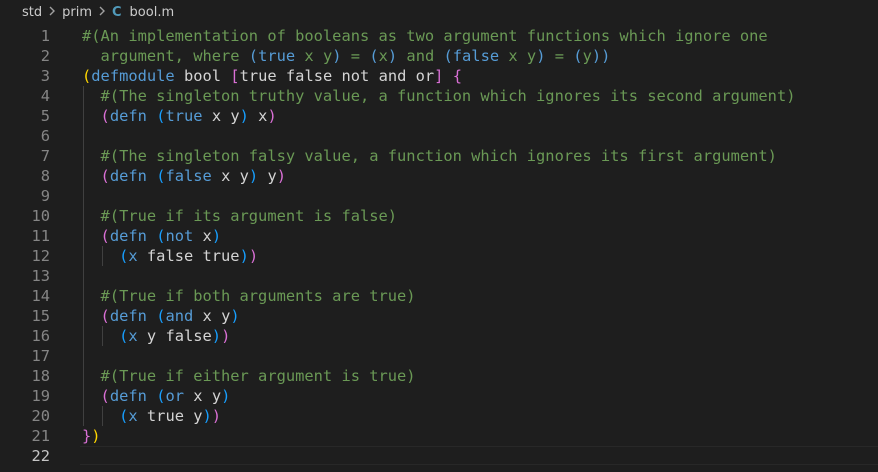  Describe the element at coordinates (457, 76) in the screenshot. I see `code-token: {` at that location.